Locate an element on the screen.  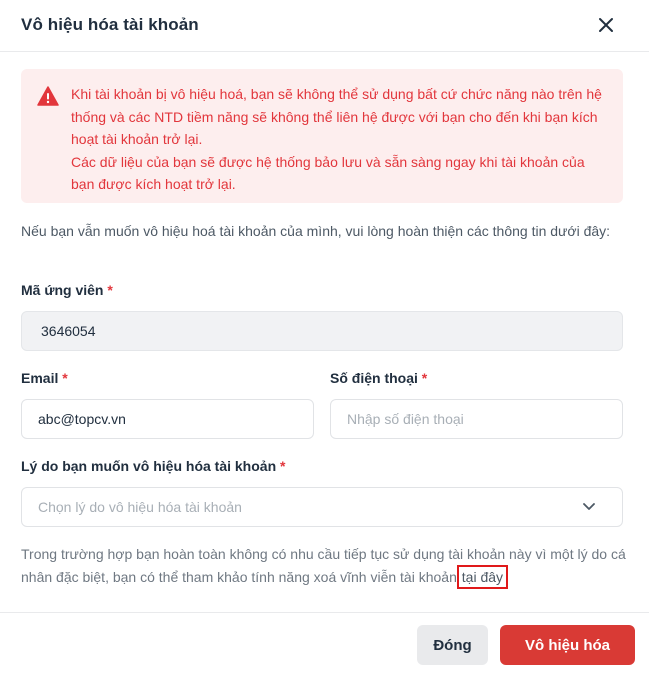
email-value: abc@topcv.vn is located at coordinates (82, 419).